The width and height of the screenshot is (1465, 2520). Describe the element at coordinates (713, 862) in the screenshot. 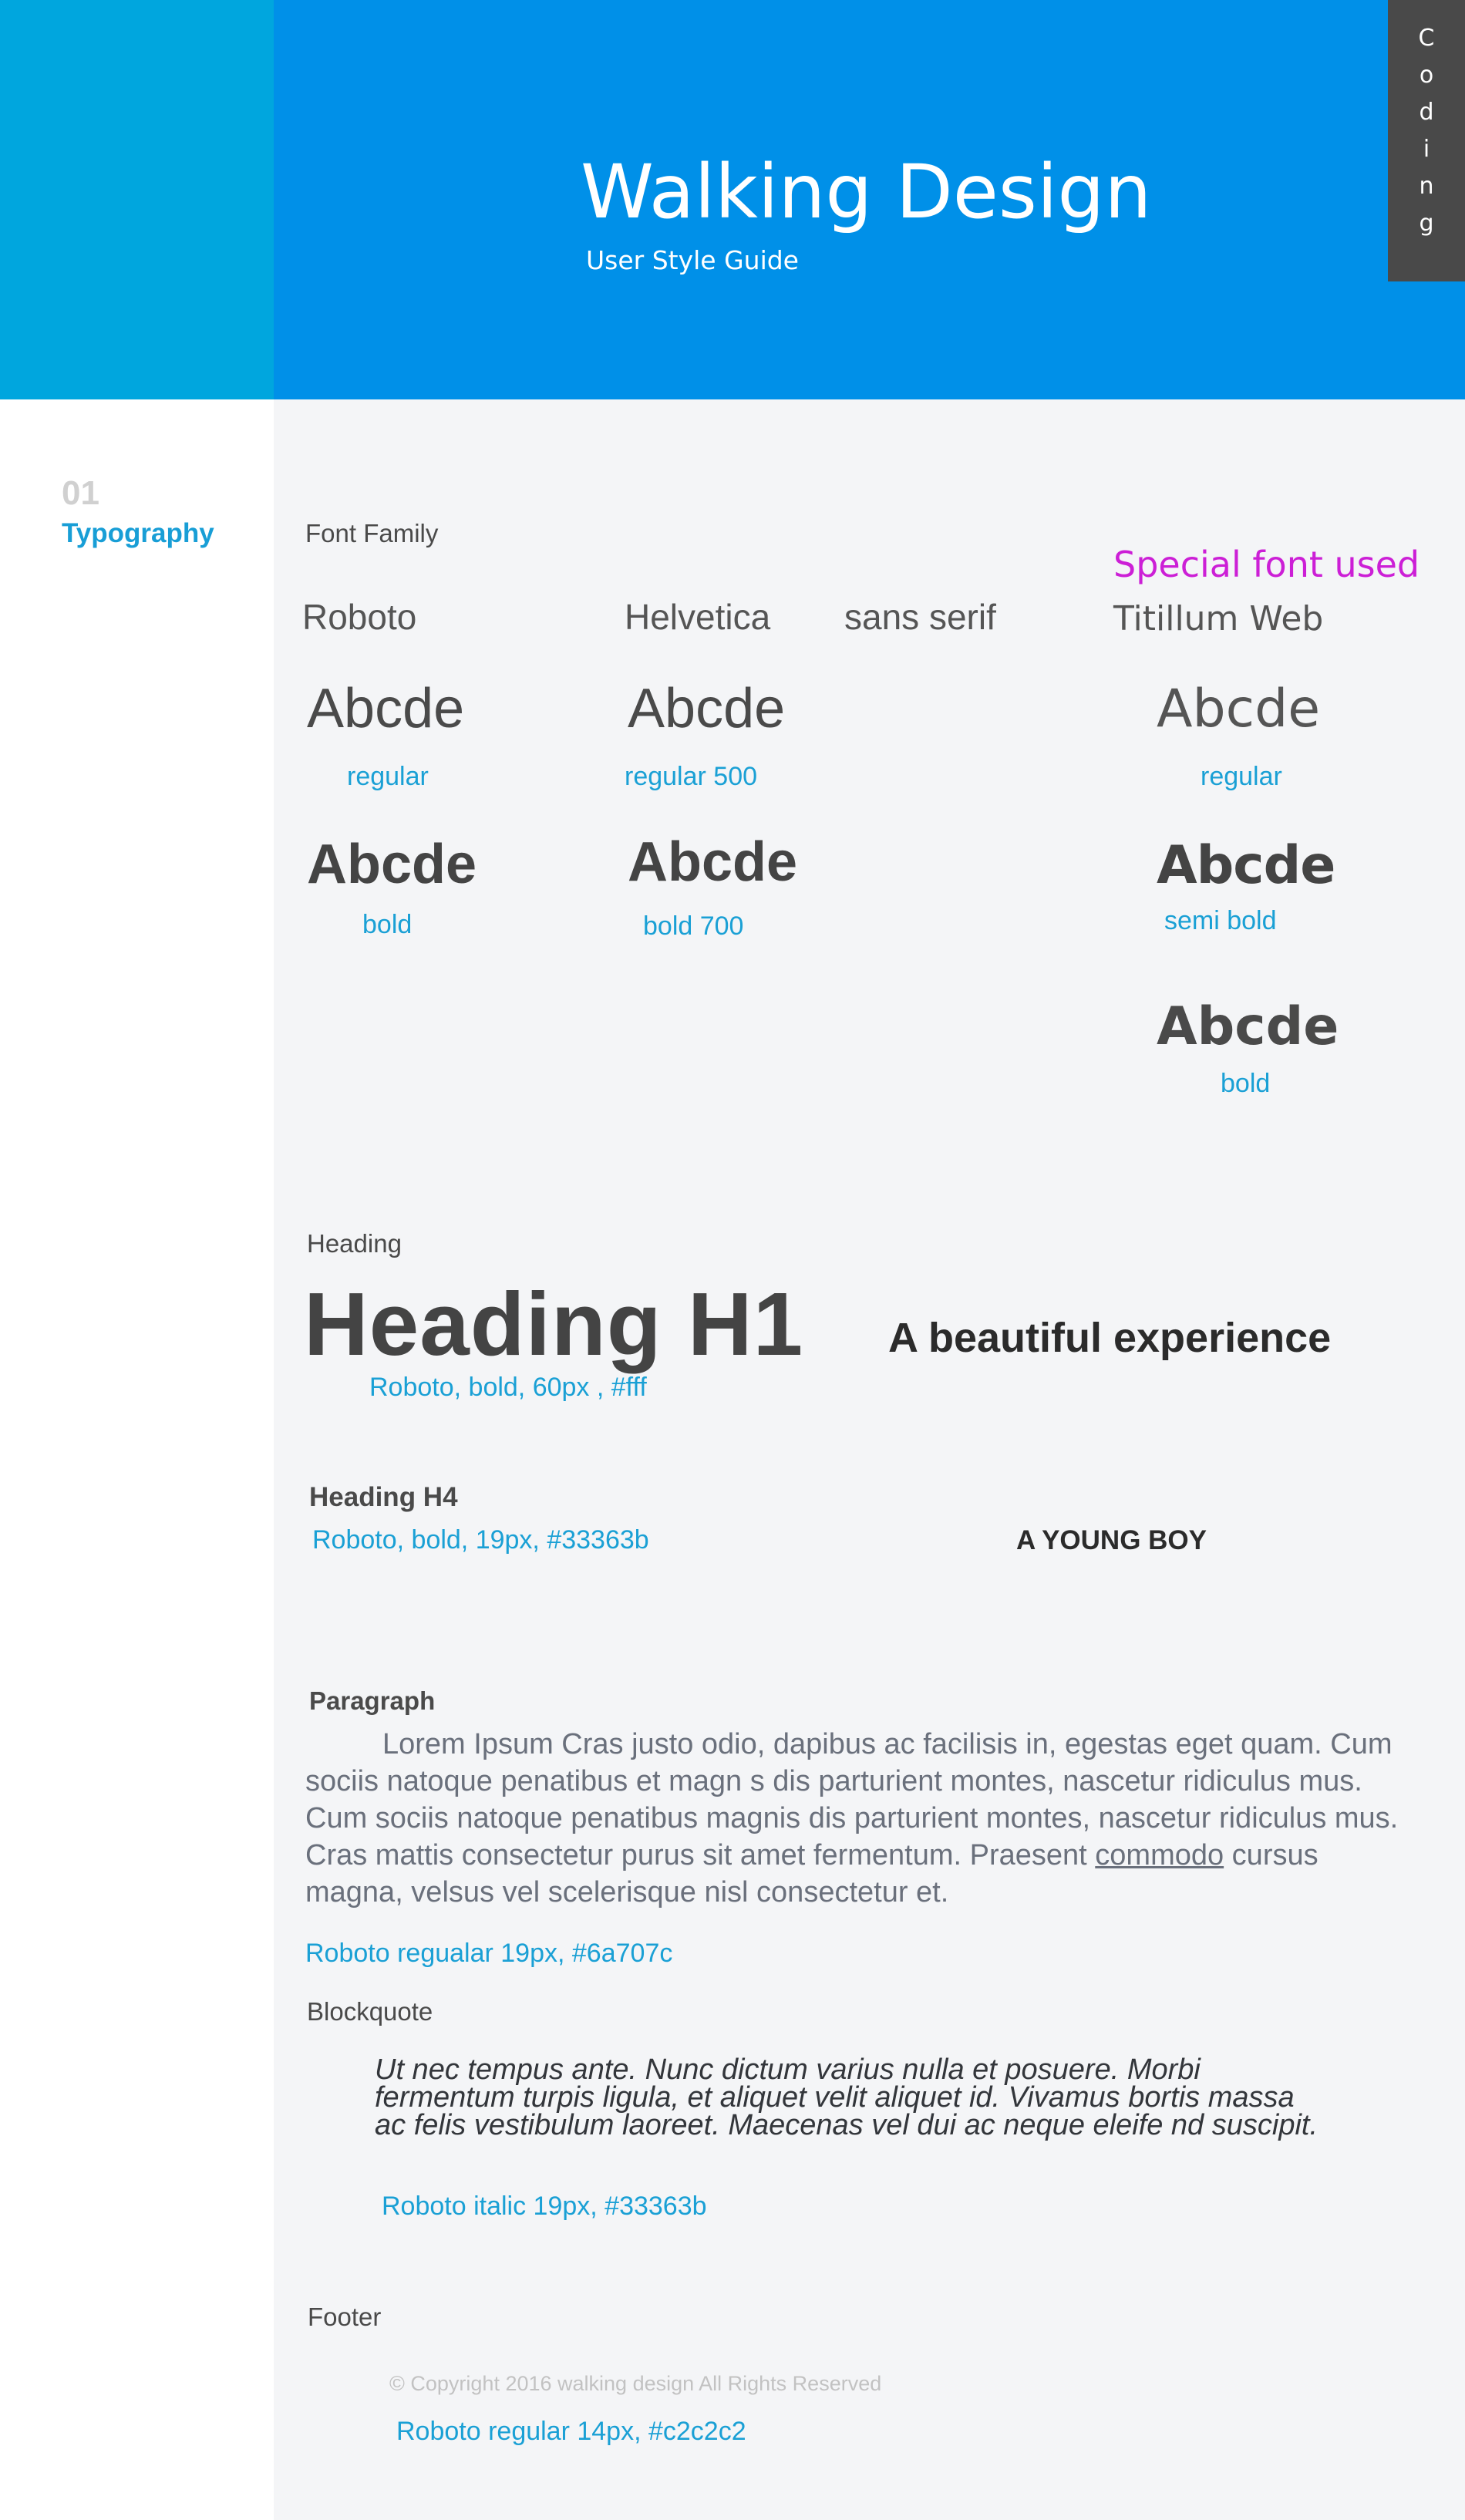

I see `sample-helvetica-bold: Abcde` at that location.